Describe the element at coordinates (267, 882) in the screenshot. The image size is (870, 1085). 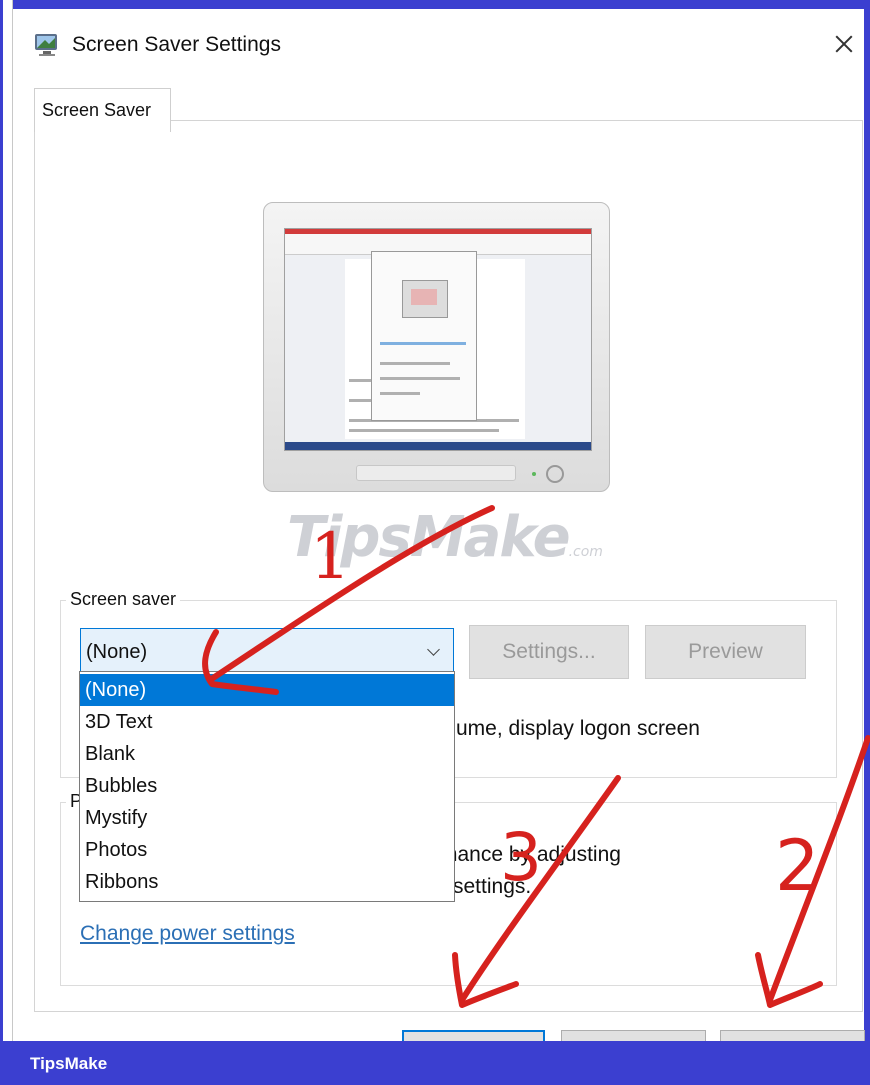
I see `list-item: Ribbons` at that location.